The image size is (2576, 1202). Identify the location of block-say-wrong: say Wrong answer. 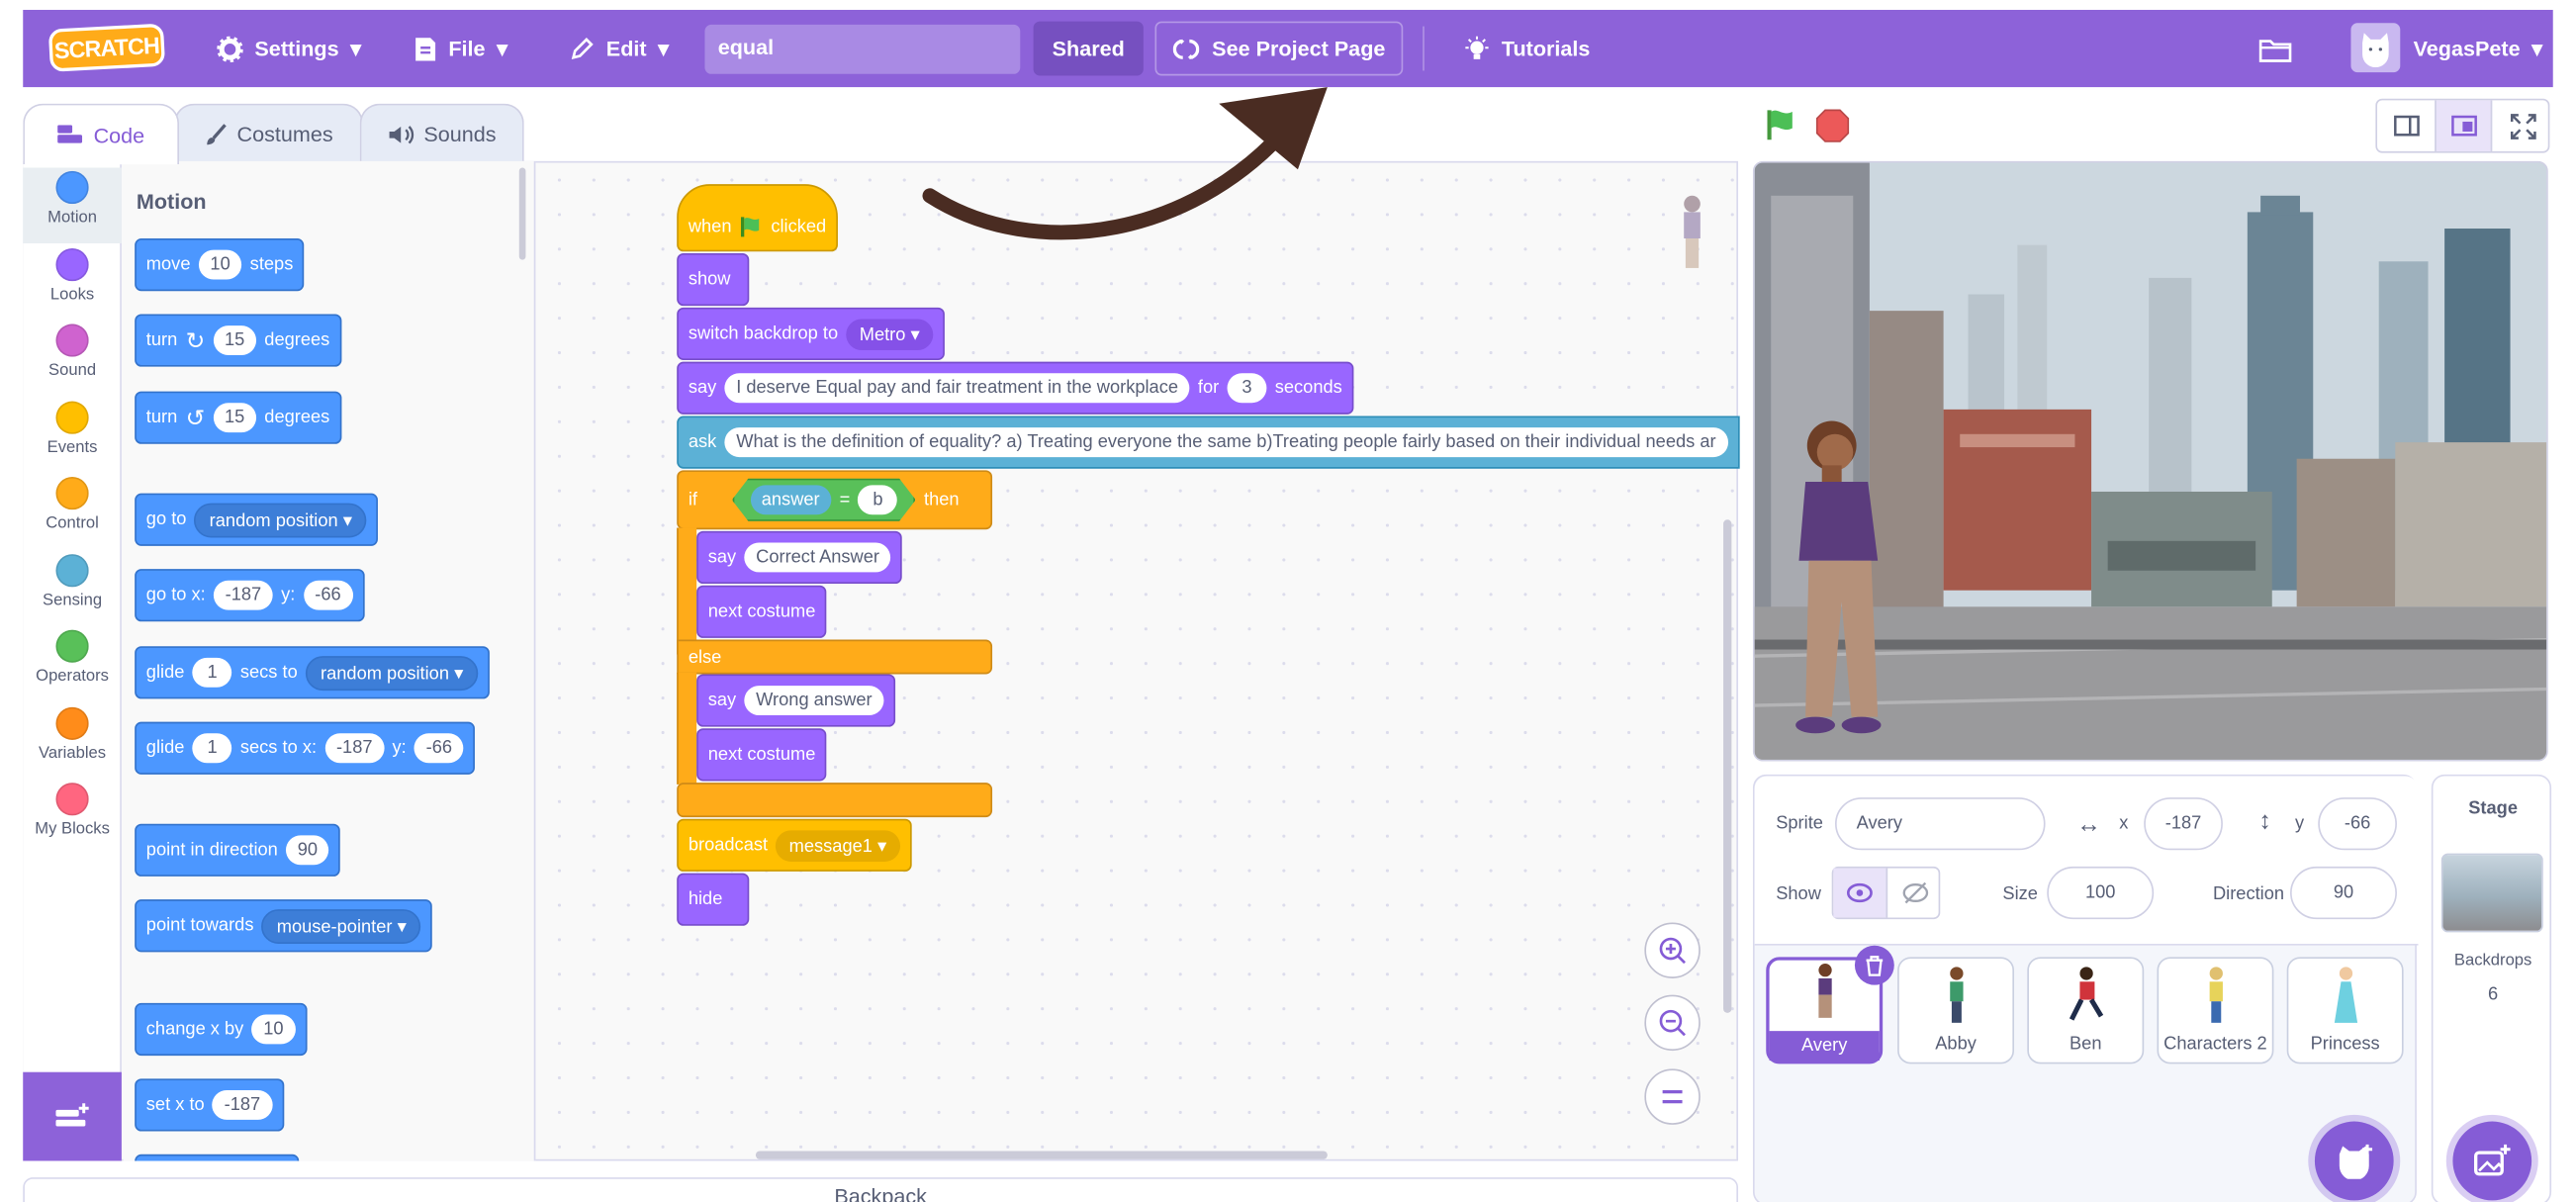
(796, 700).